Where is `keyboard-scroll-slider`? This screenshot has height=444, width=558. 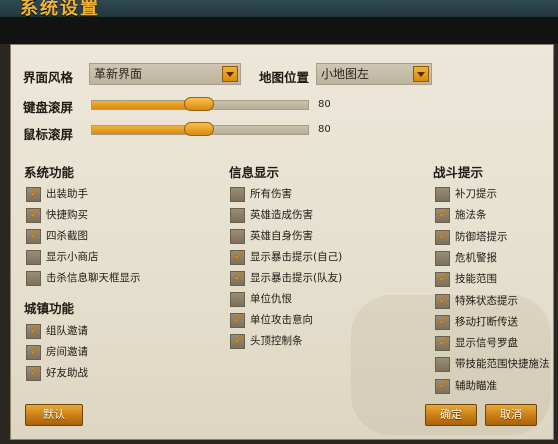 keyboard-scroll-slider is located at coordinates (200, 104).